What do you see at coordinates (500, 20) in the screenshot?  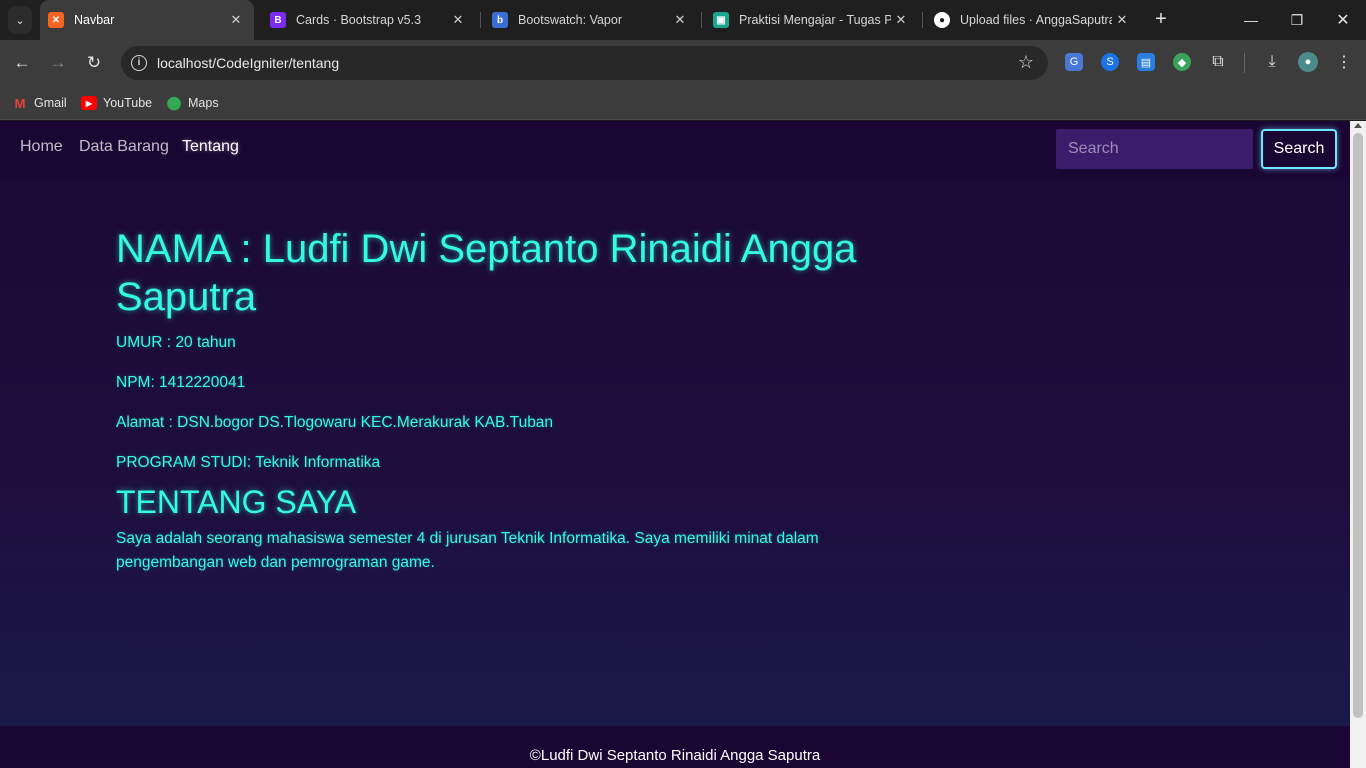 I see `bootswatch-icon: b` at bounding box center [500, 20].